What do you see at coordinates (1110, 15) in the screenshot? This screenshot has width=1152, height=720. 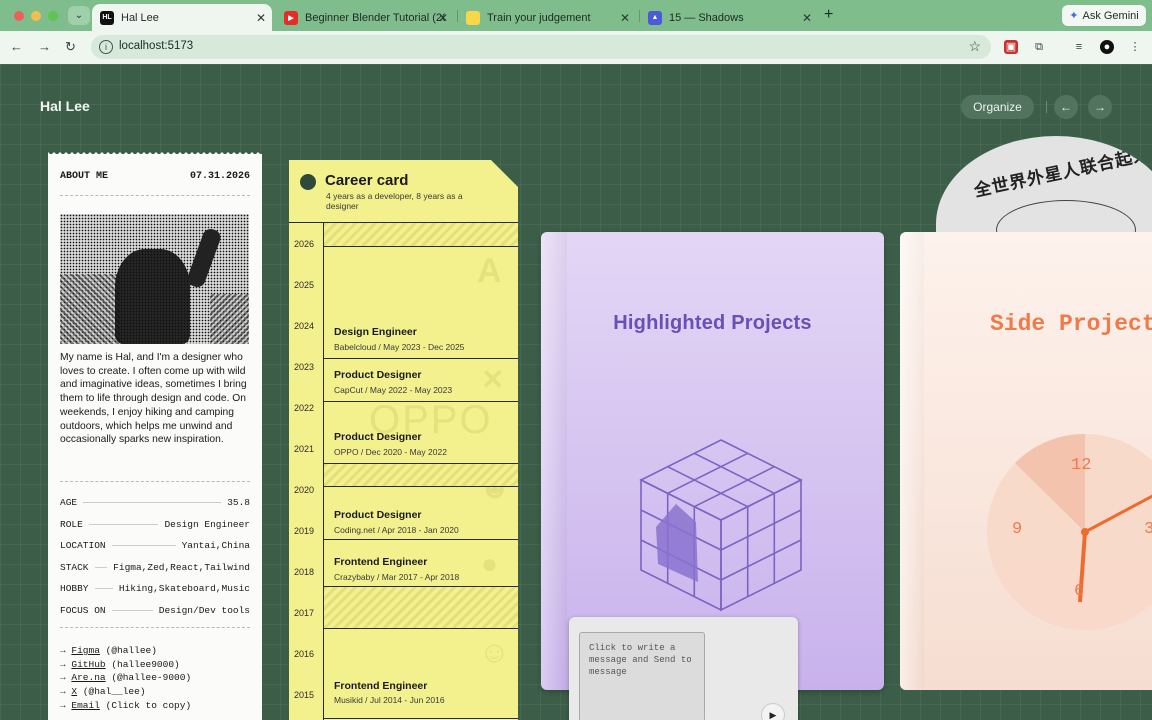 I see `gemini-label: Ask Gemini` at bounding box center [1110, 15].